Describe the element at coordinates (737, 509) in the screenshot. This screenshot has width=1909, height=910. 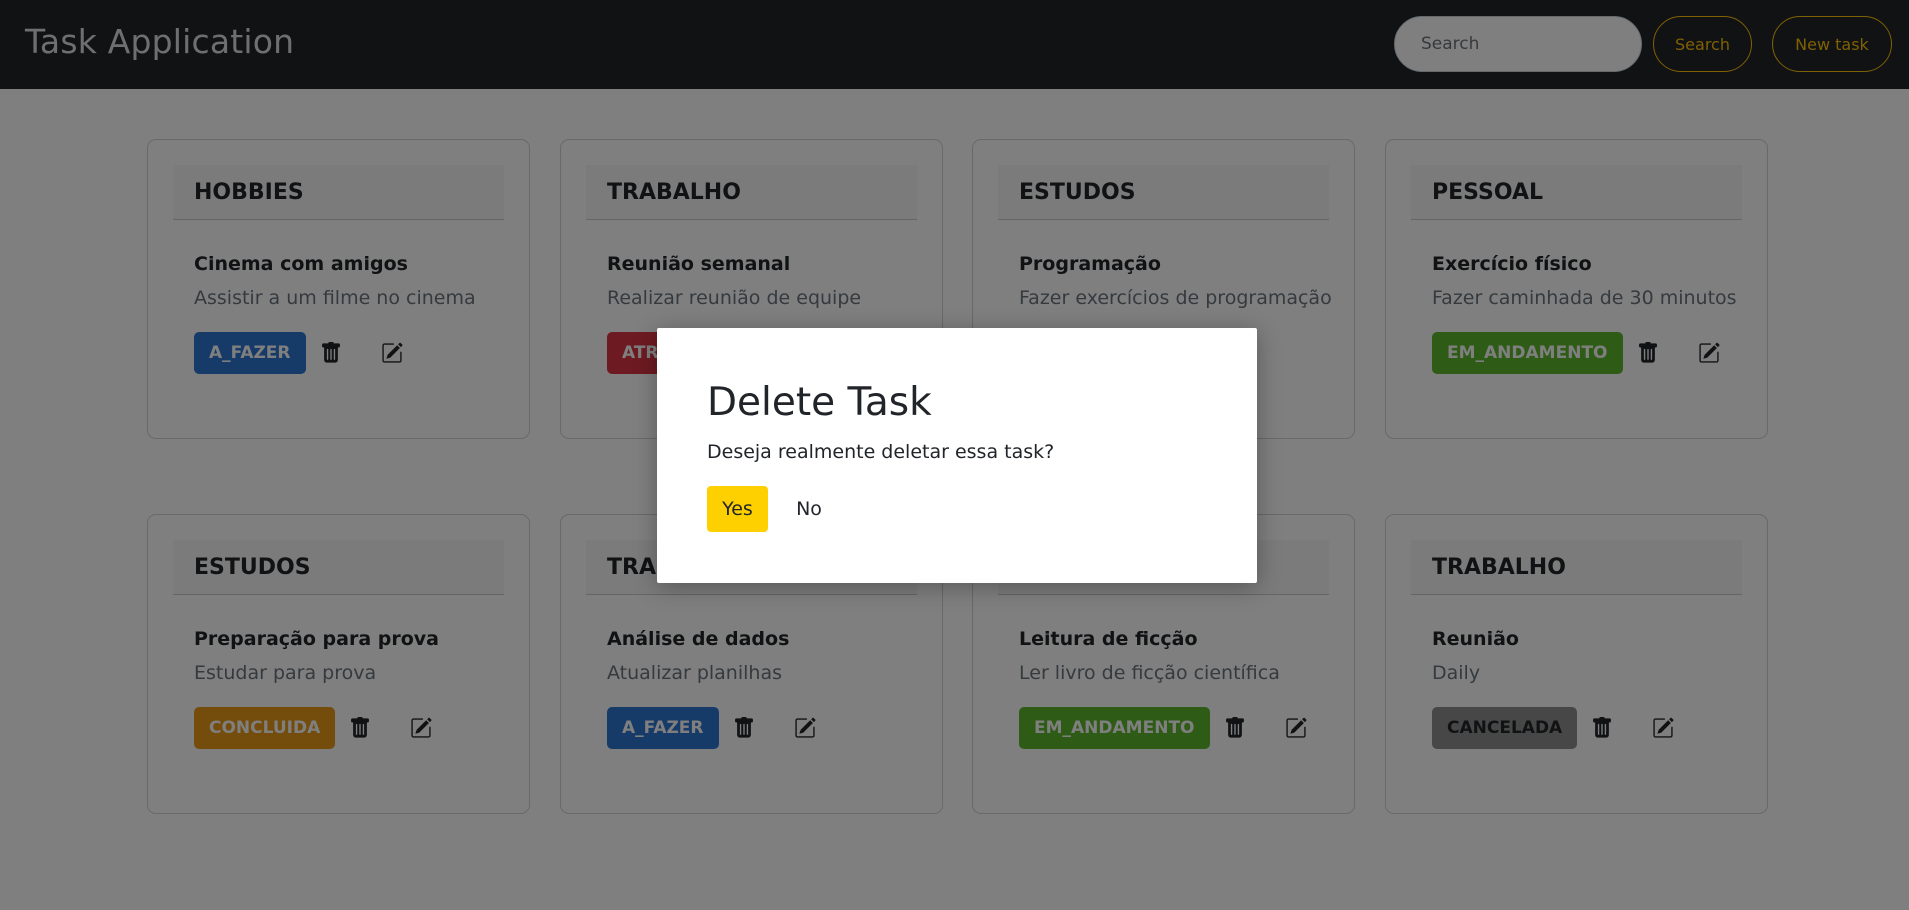
I see `confirm-yes-button: Yes` at that location.